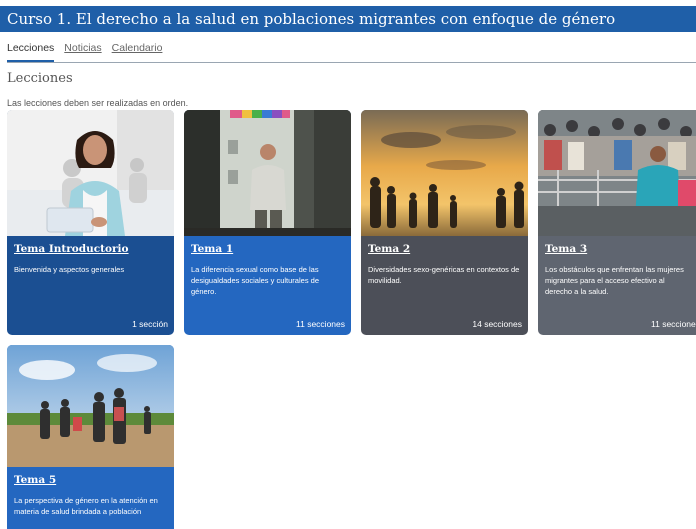 The width and height of the screenshot is (696, 529). I want to click on tab-noticias: Noticias, so click(82, 52).